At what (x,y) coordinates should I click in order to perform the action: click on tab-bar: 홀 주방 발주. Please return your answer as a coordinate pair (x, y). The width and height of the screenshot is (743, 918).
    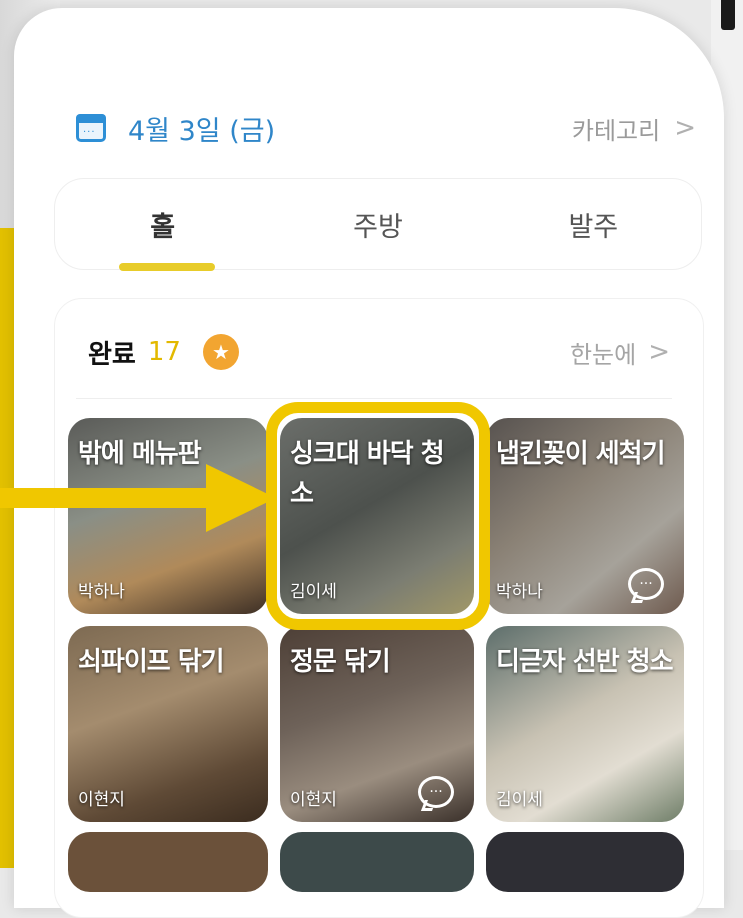
    Looking at the image, I should click on (378, 224).